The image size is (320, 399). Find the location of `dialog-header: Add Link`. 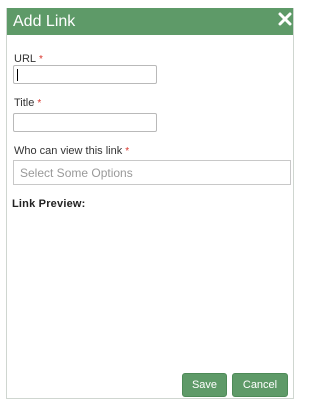

dialog-header: Add Link is located at coordinates (150, 21).